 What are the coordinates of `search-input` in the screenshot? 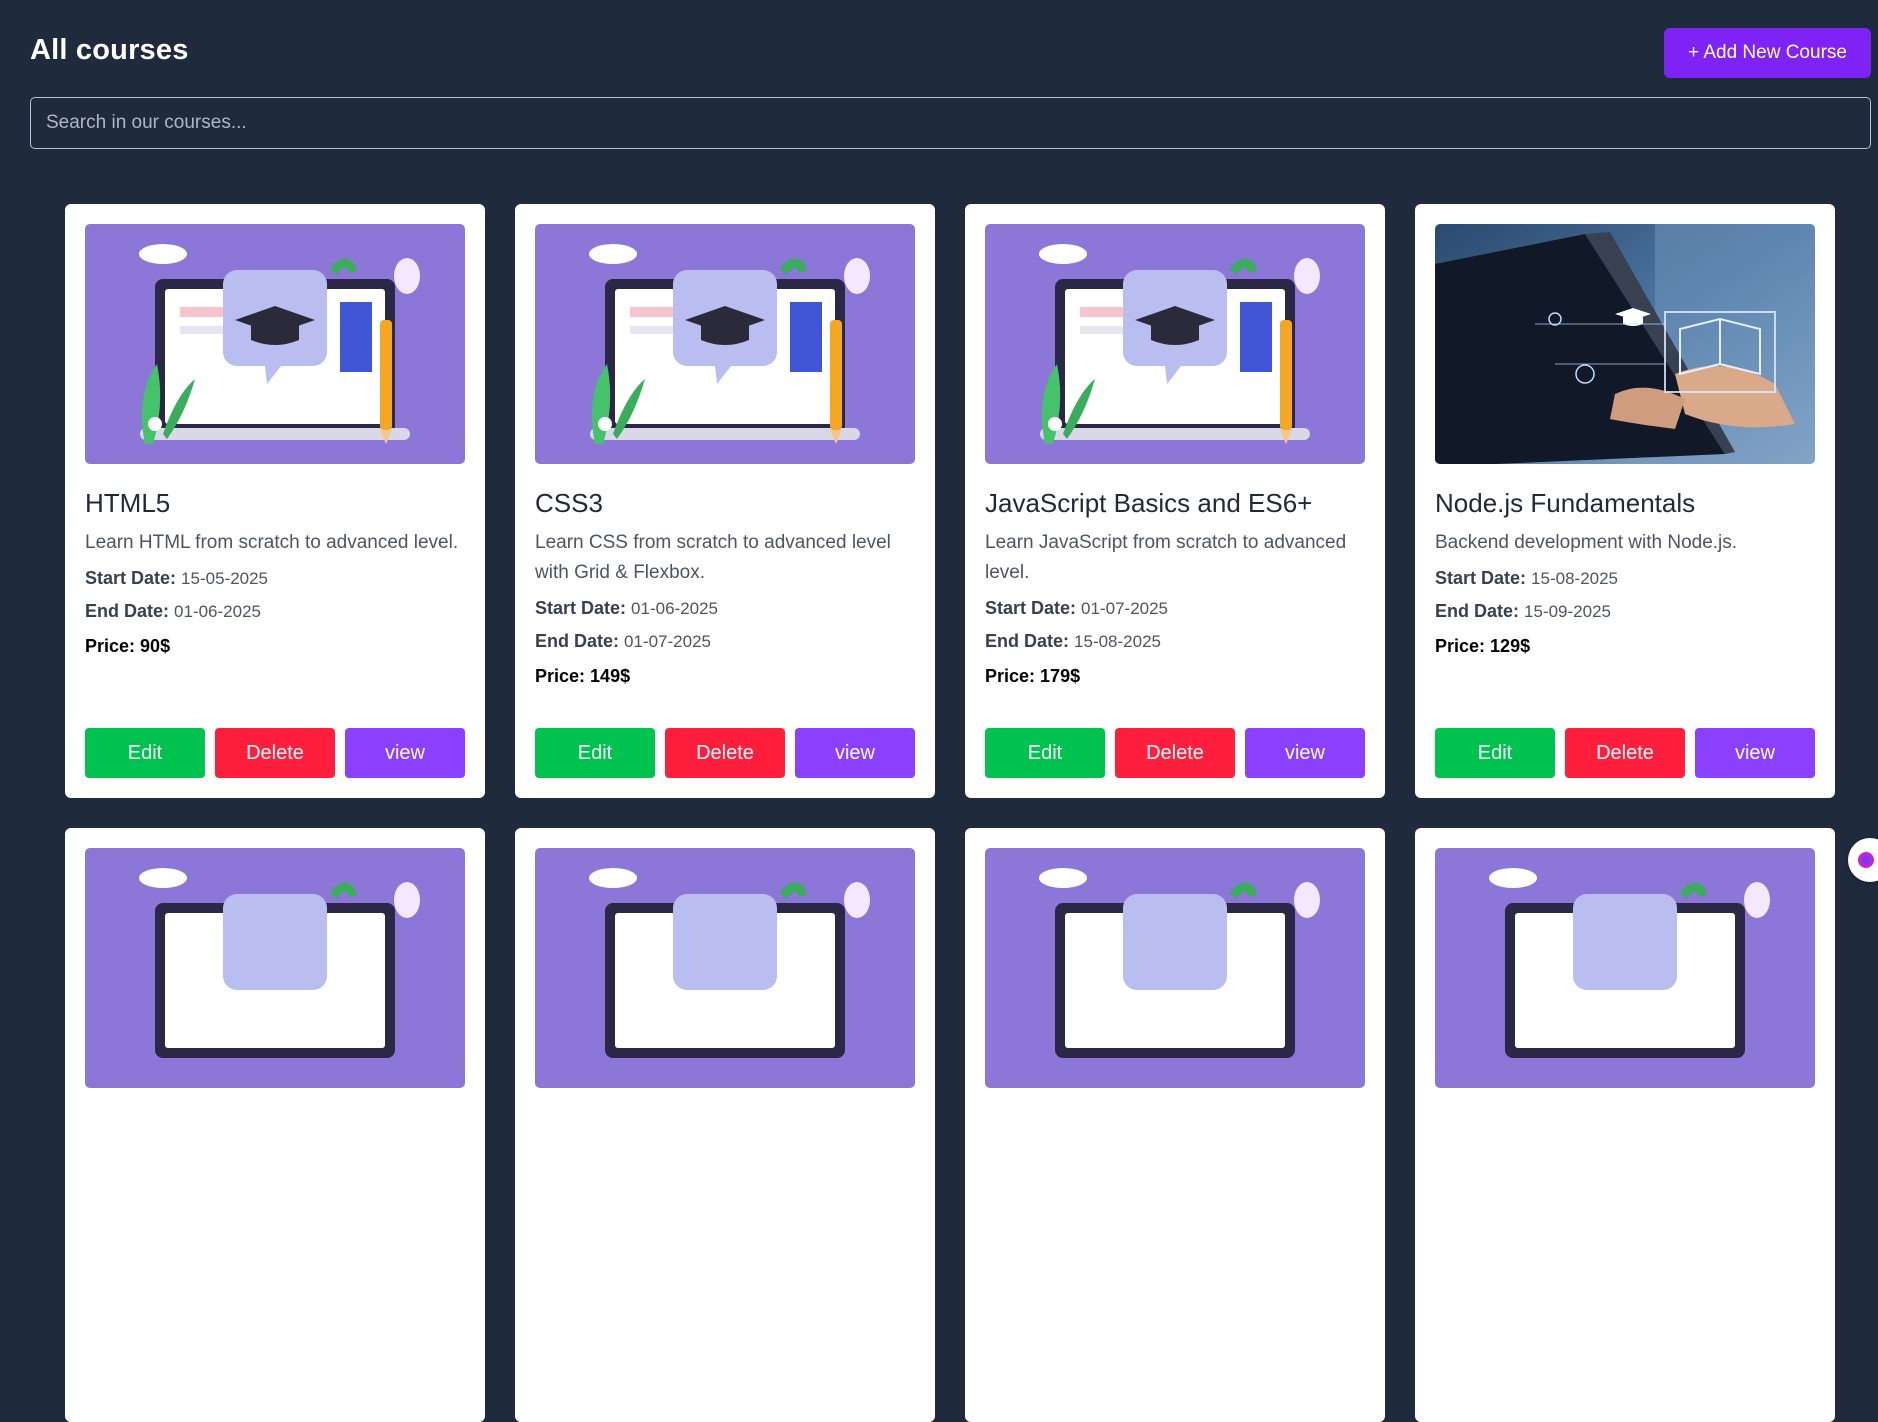 It's located at (950, 123).